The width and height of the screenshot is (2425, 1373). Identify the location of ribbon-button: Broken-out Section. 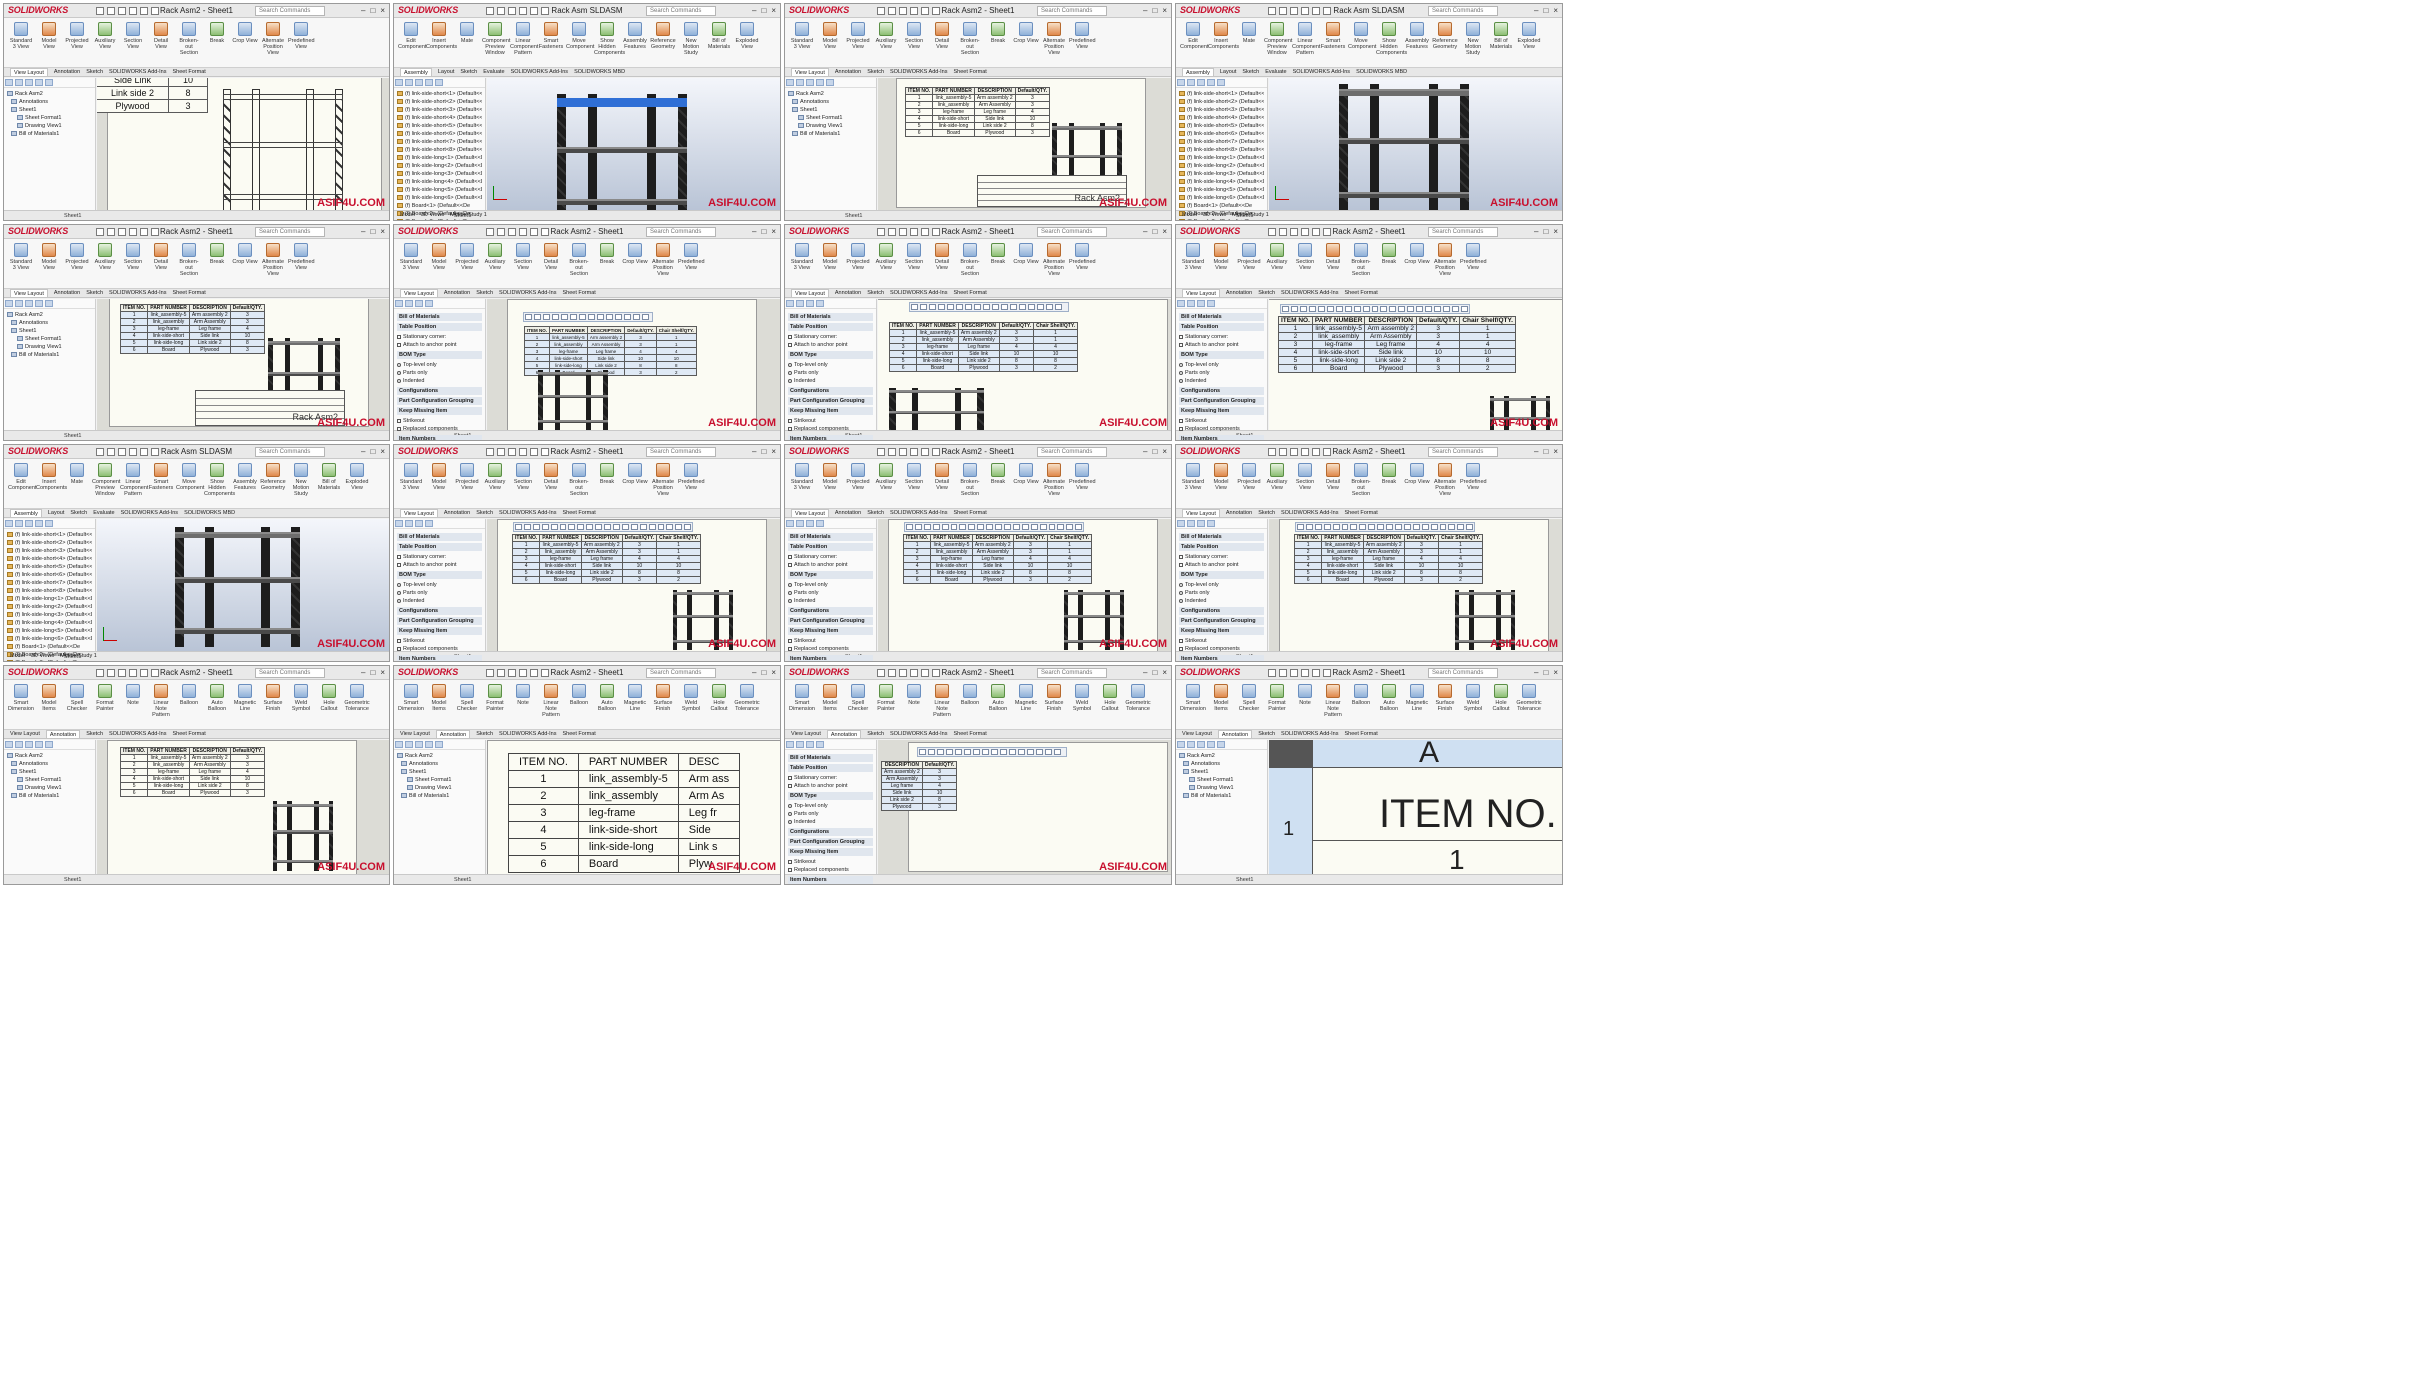
(970, 260).